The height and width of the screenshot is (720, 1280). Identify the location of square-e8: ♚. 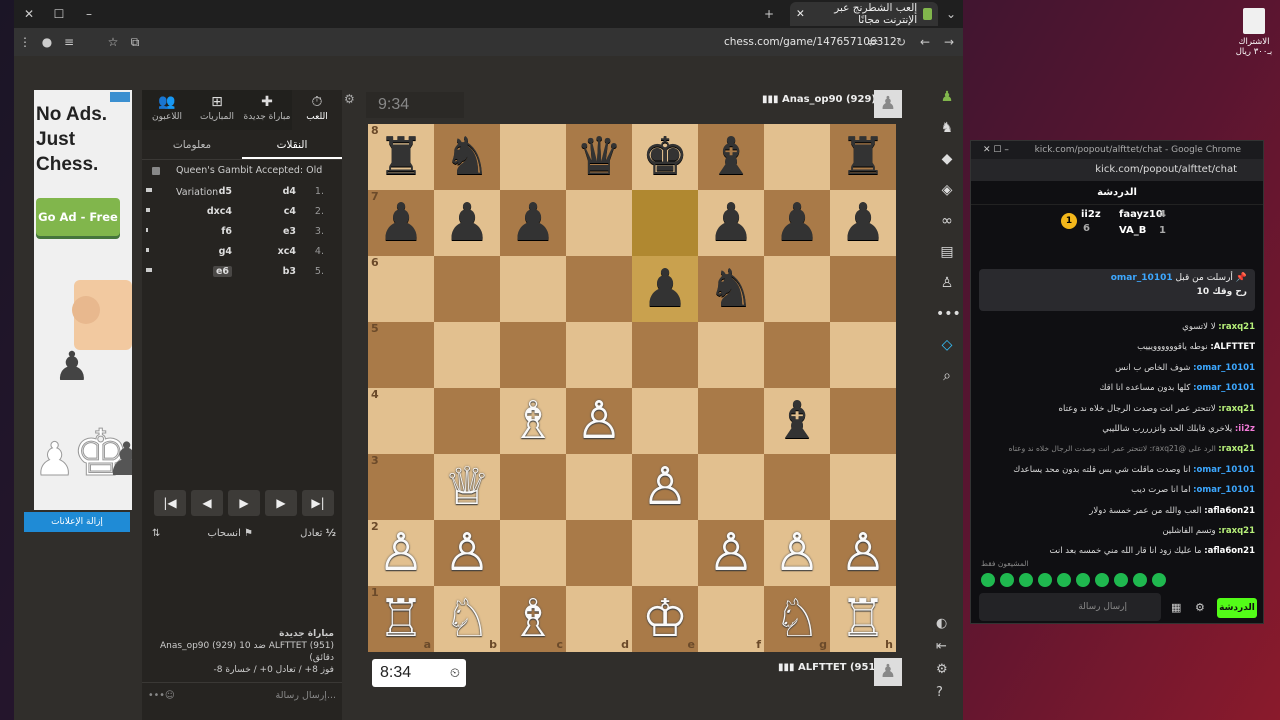
(665, 157).